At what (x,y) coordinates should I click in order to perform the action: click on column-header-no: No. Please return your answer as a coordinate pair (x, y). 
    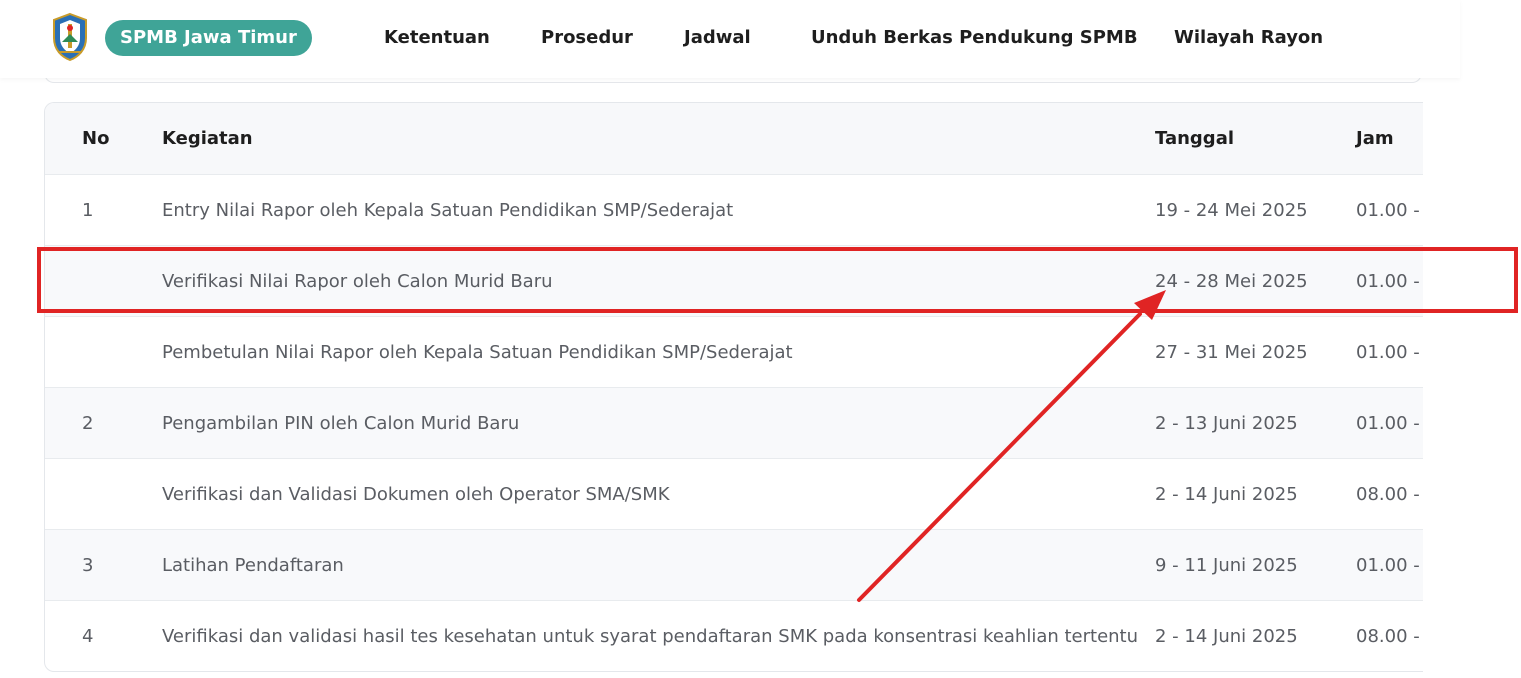
    Looking at the image, I should click on (96, 138).